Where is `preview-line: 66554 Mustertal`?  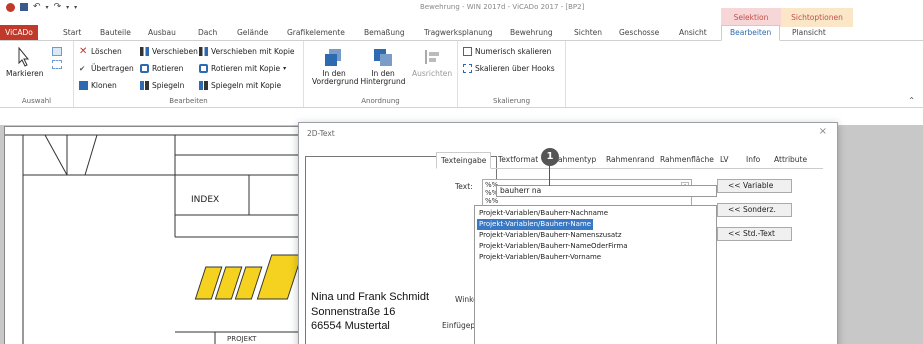 preview-line: 66554 Mustertal is located at coordinates (350, 326).